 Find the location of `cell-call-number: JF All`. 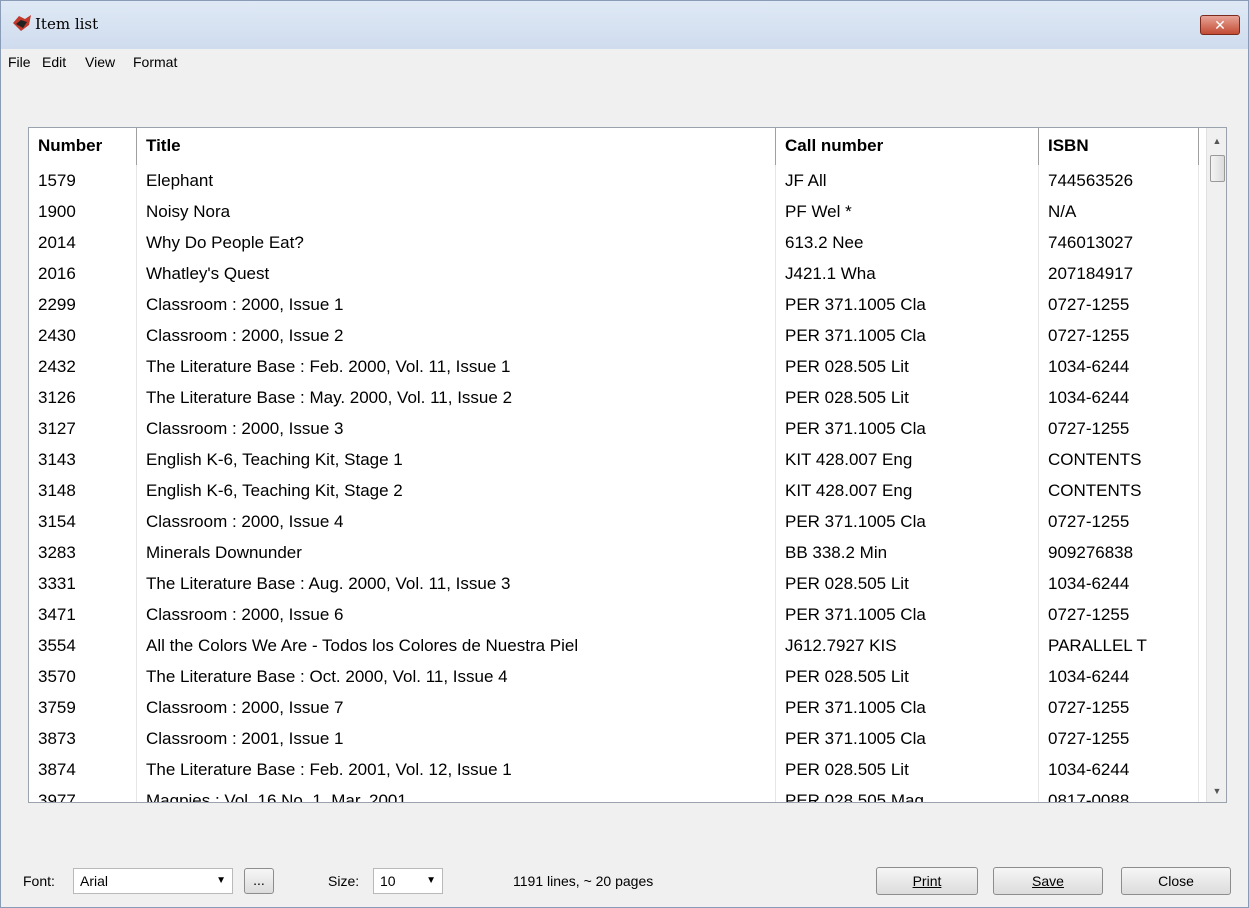

cell-call-number: JF All is located at coordinates (907, 180).